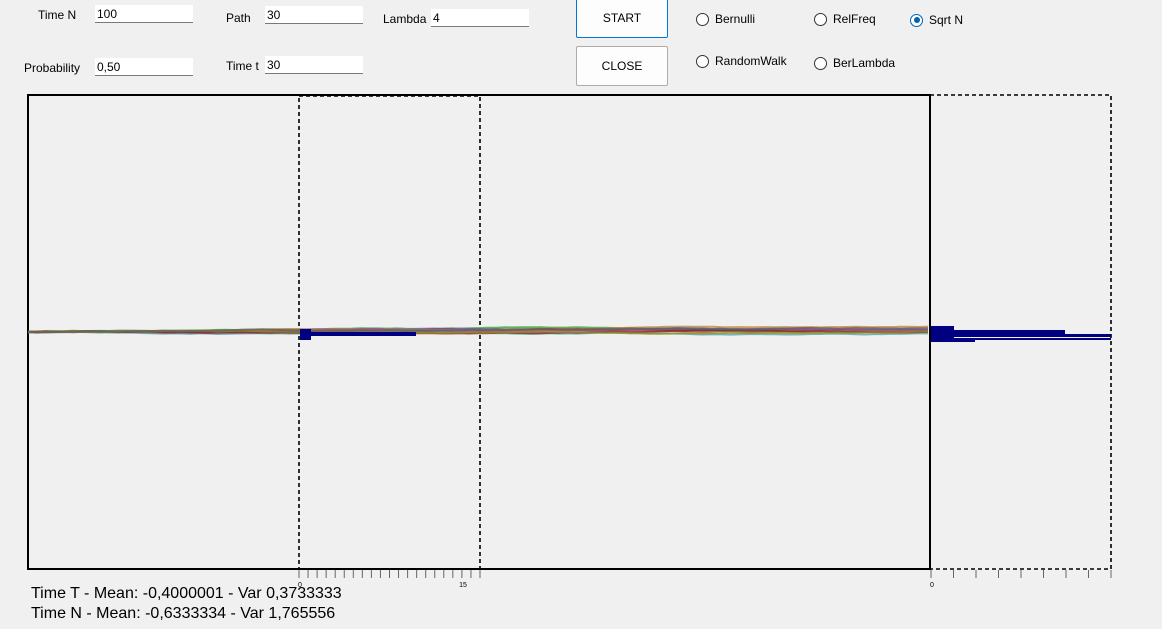 This screenshot has height=629, width=1162. I want to click on random-paths, so click(478, 330).